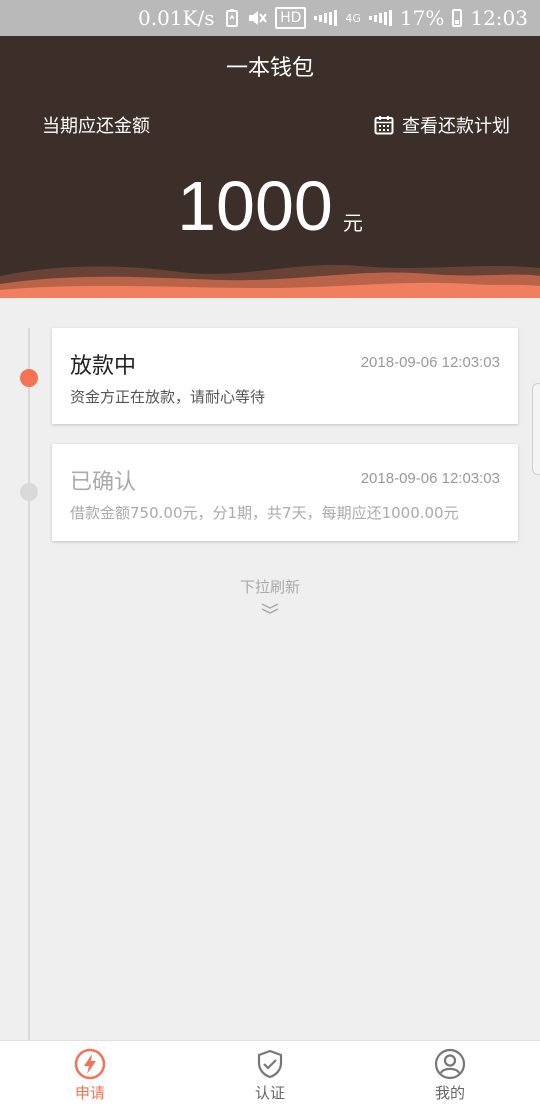 This screenshot has width=540, height=1110. Describe the element at coordinates (255, 206) in the screenshot. I see `due-amount: 1000` at that location.